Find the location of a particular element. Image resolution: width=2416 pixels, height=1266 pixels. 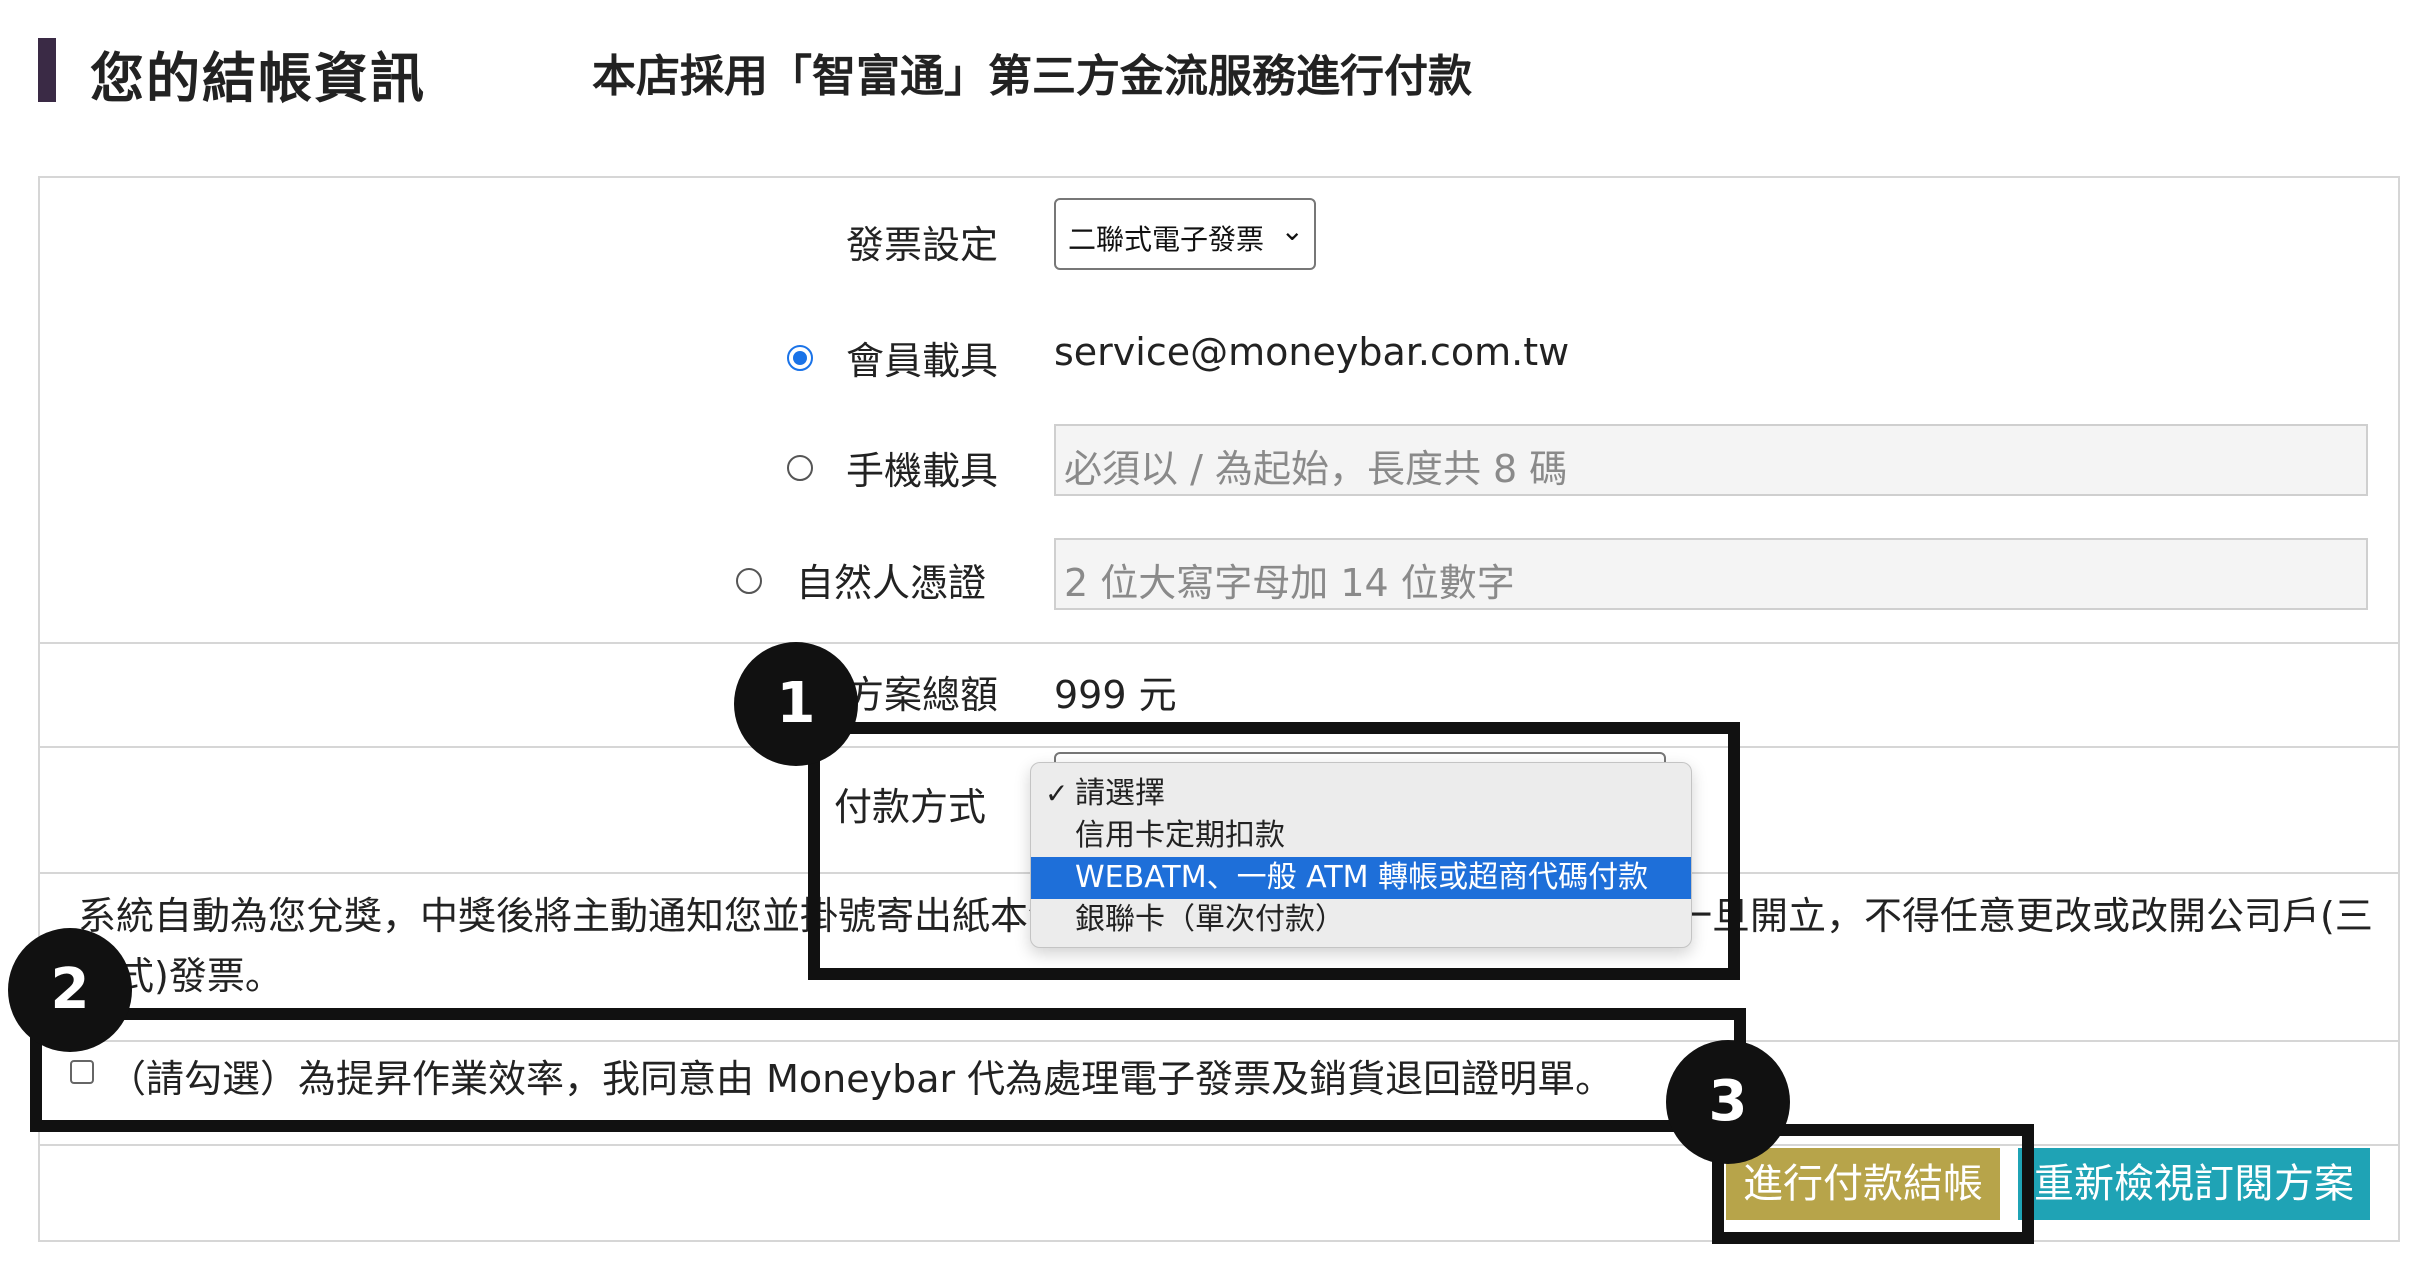

mobile-carrier-label: 手機載具 is located at coordinates (922, 471).